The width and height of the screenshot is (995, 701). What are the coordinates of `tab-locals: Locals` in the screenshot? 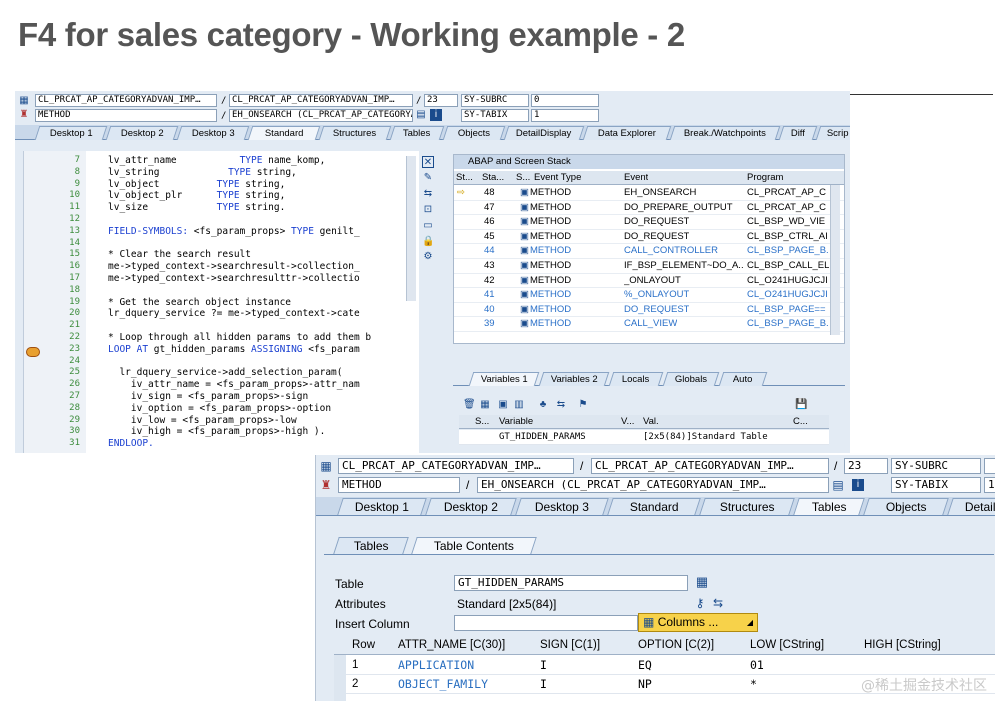 It's located at (636, 379).